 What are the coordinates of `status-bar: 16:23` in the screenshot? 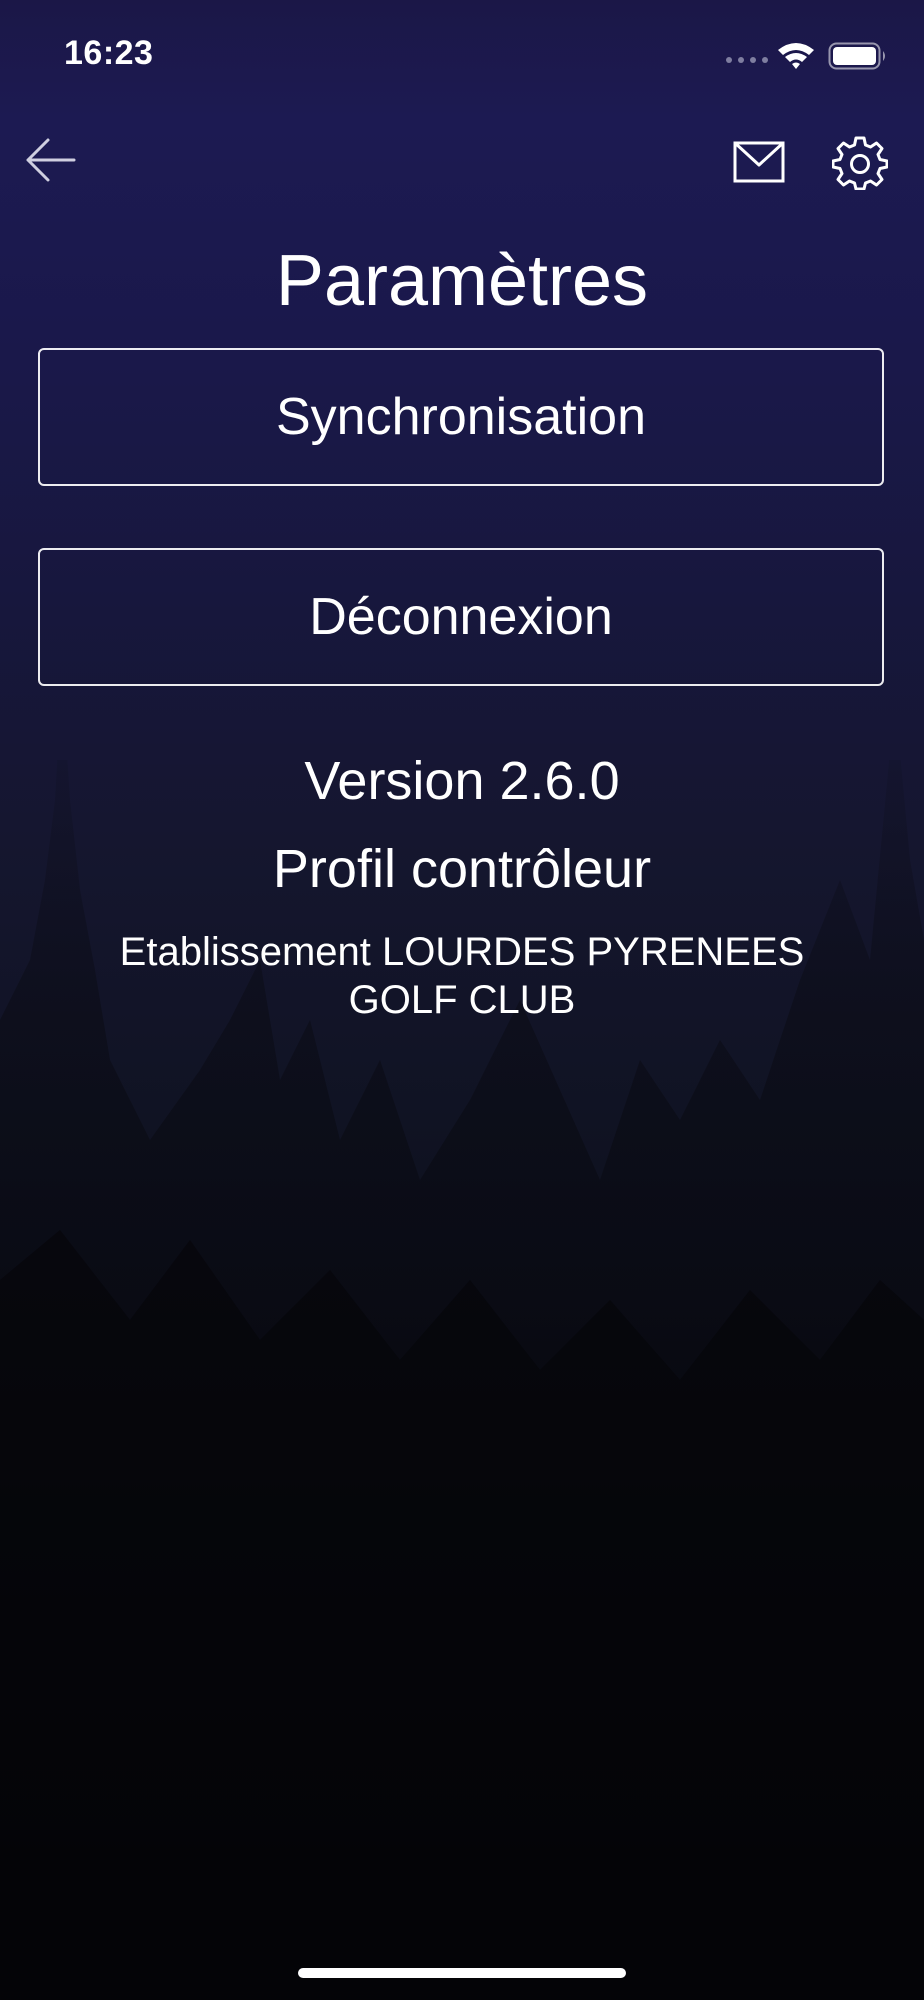 It's located at (462, 55).